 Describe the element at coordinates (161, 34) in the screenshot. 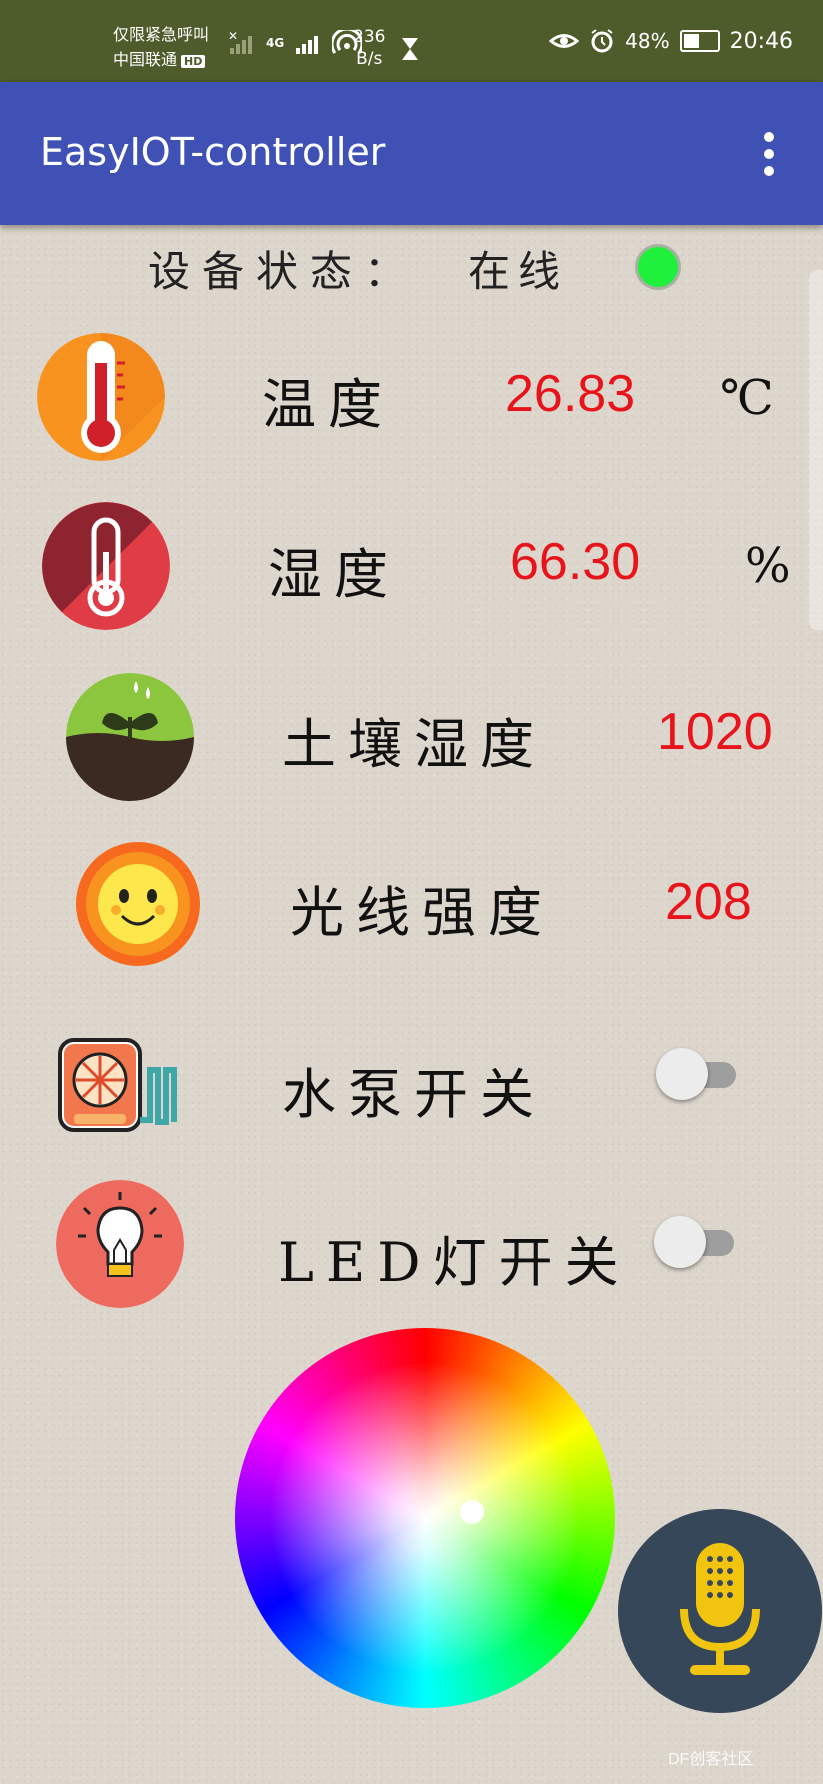

I see `carrier-line-1: 仅限紧急呼叫` at that location.